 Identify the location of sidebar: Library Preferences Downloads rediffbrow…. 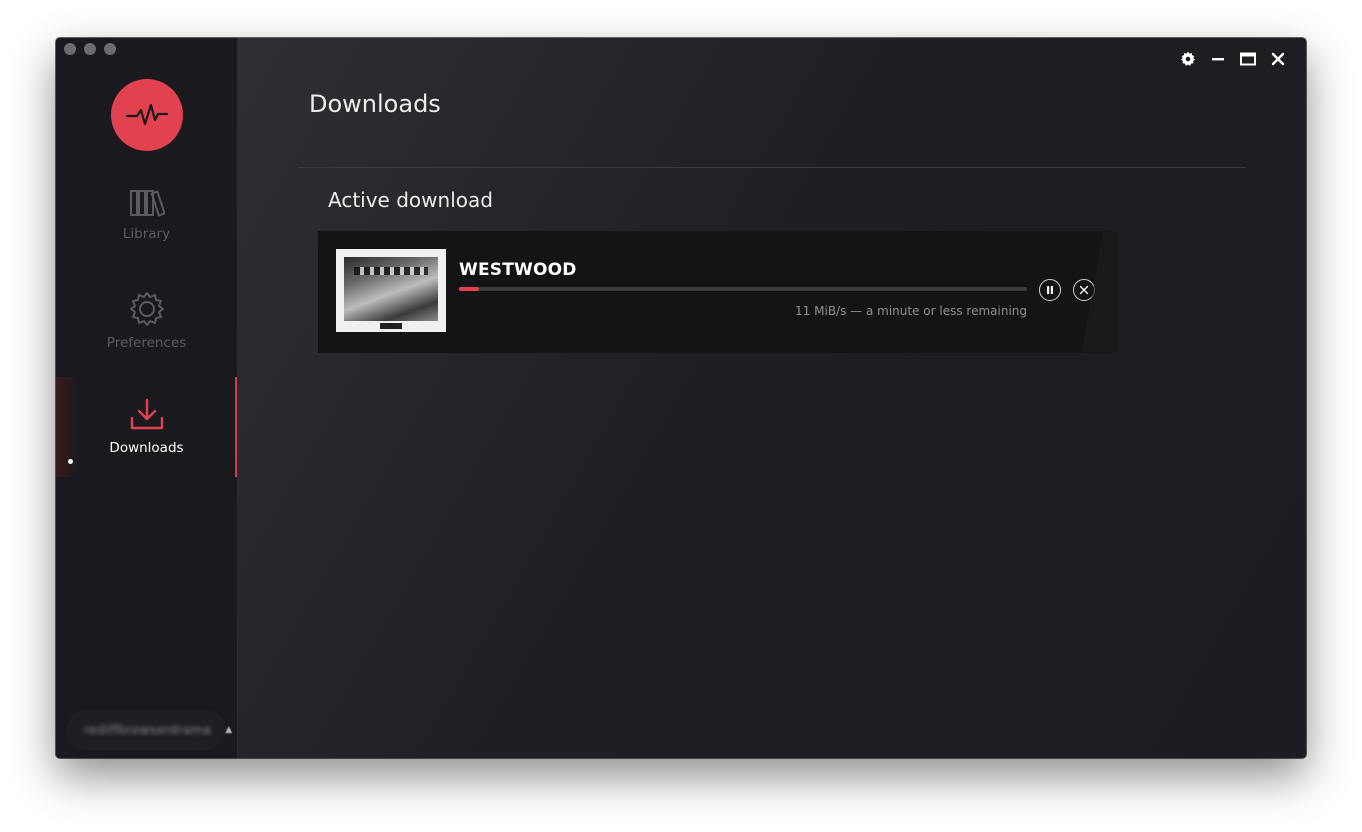
(147, 398).